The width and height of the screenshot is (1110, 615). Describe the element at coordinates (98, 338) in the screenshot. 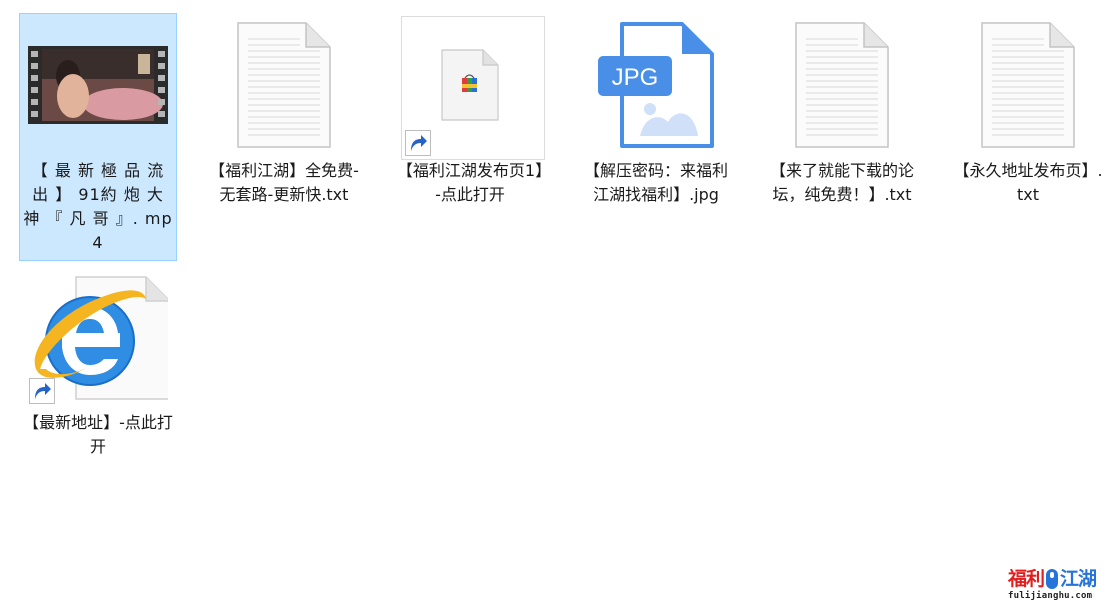

I see `internet-explorer-icon` at that location.